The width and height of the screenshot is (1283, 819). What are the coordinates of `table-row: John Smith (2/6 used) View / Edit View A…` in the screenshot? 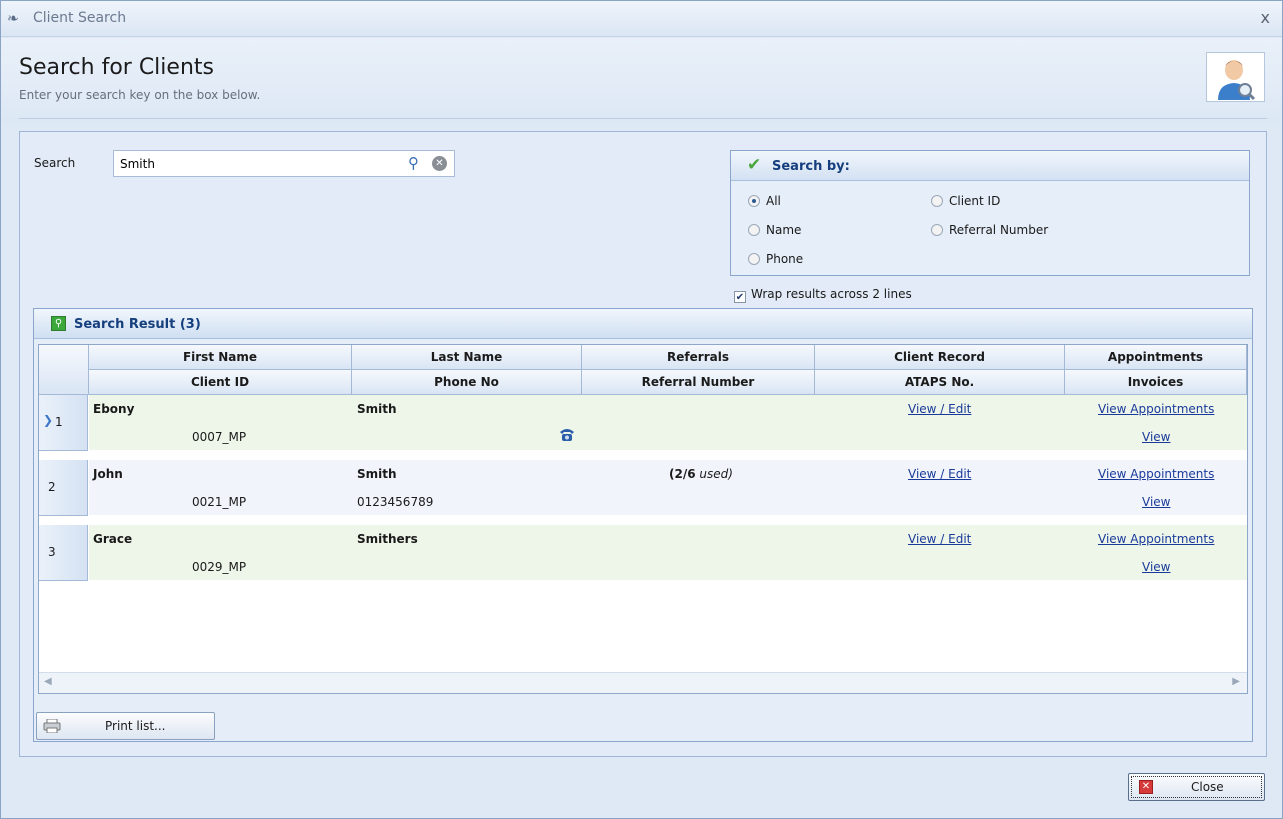 It's located at (668, 487).